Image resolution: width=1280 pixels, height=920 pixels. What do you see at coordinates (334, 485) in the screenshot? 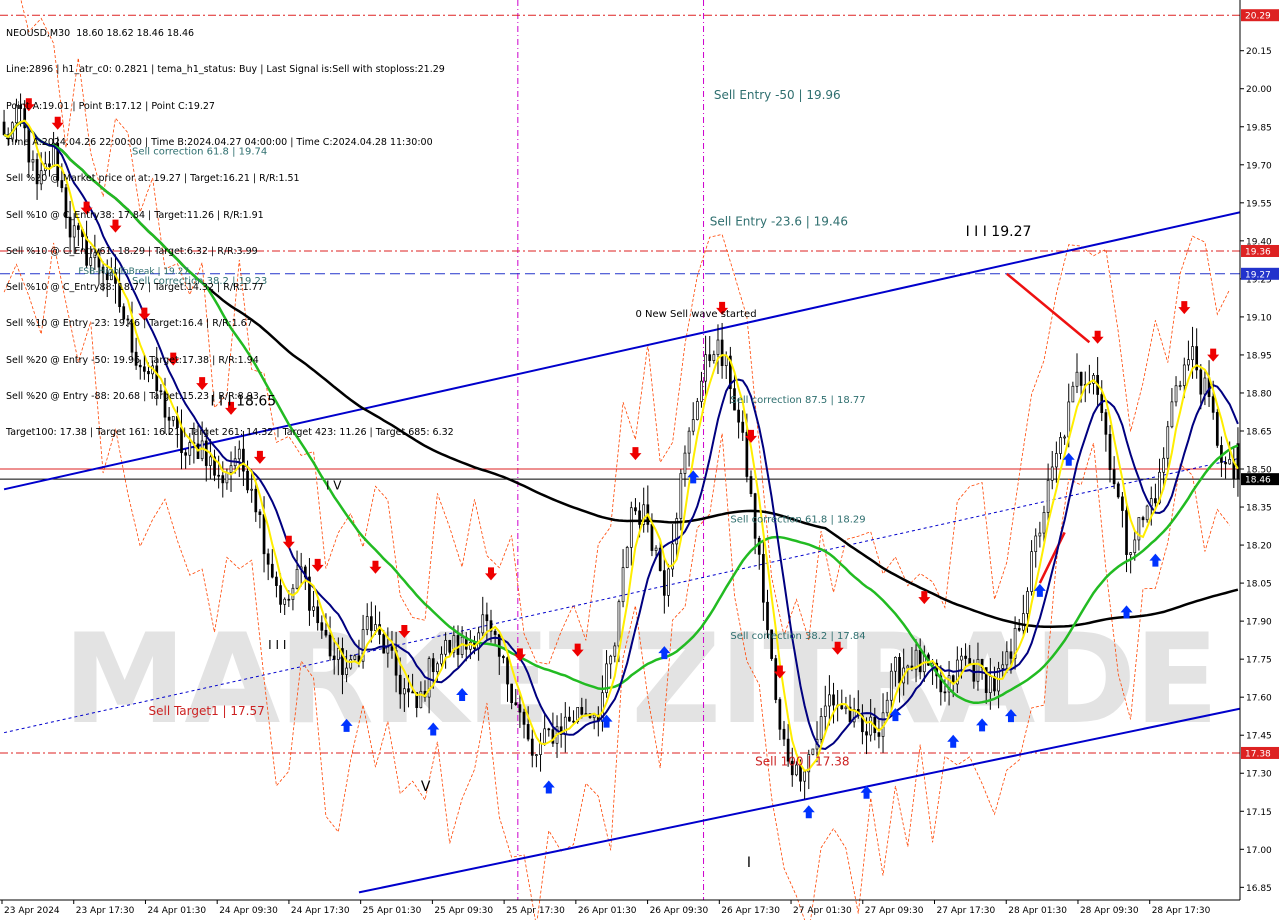
I see `chart-annotation: I V` at bounding box center [334, 485].